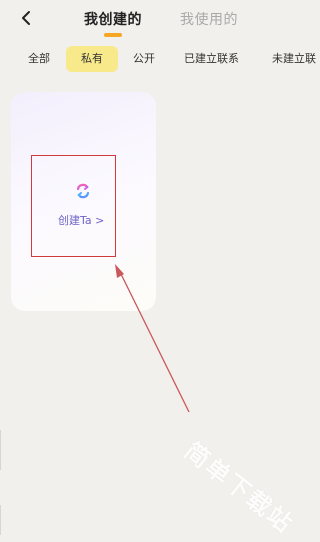  Describe the element at coordinates (92, 59) in the screenshot. I see `filter-private: 私有` at that location.